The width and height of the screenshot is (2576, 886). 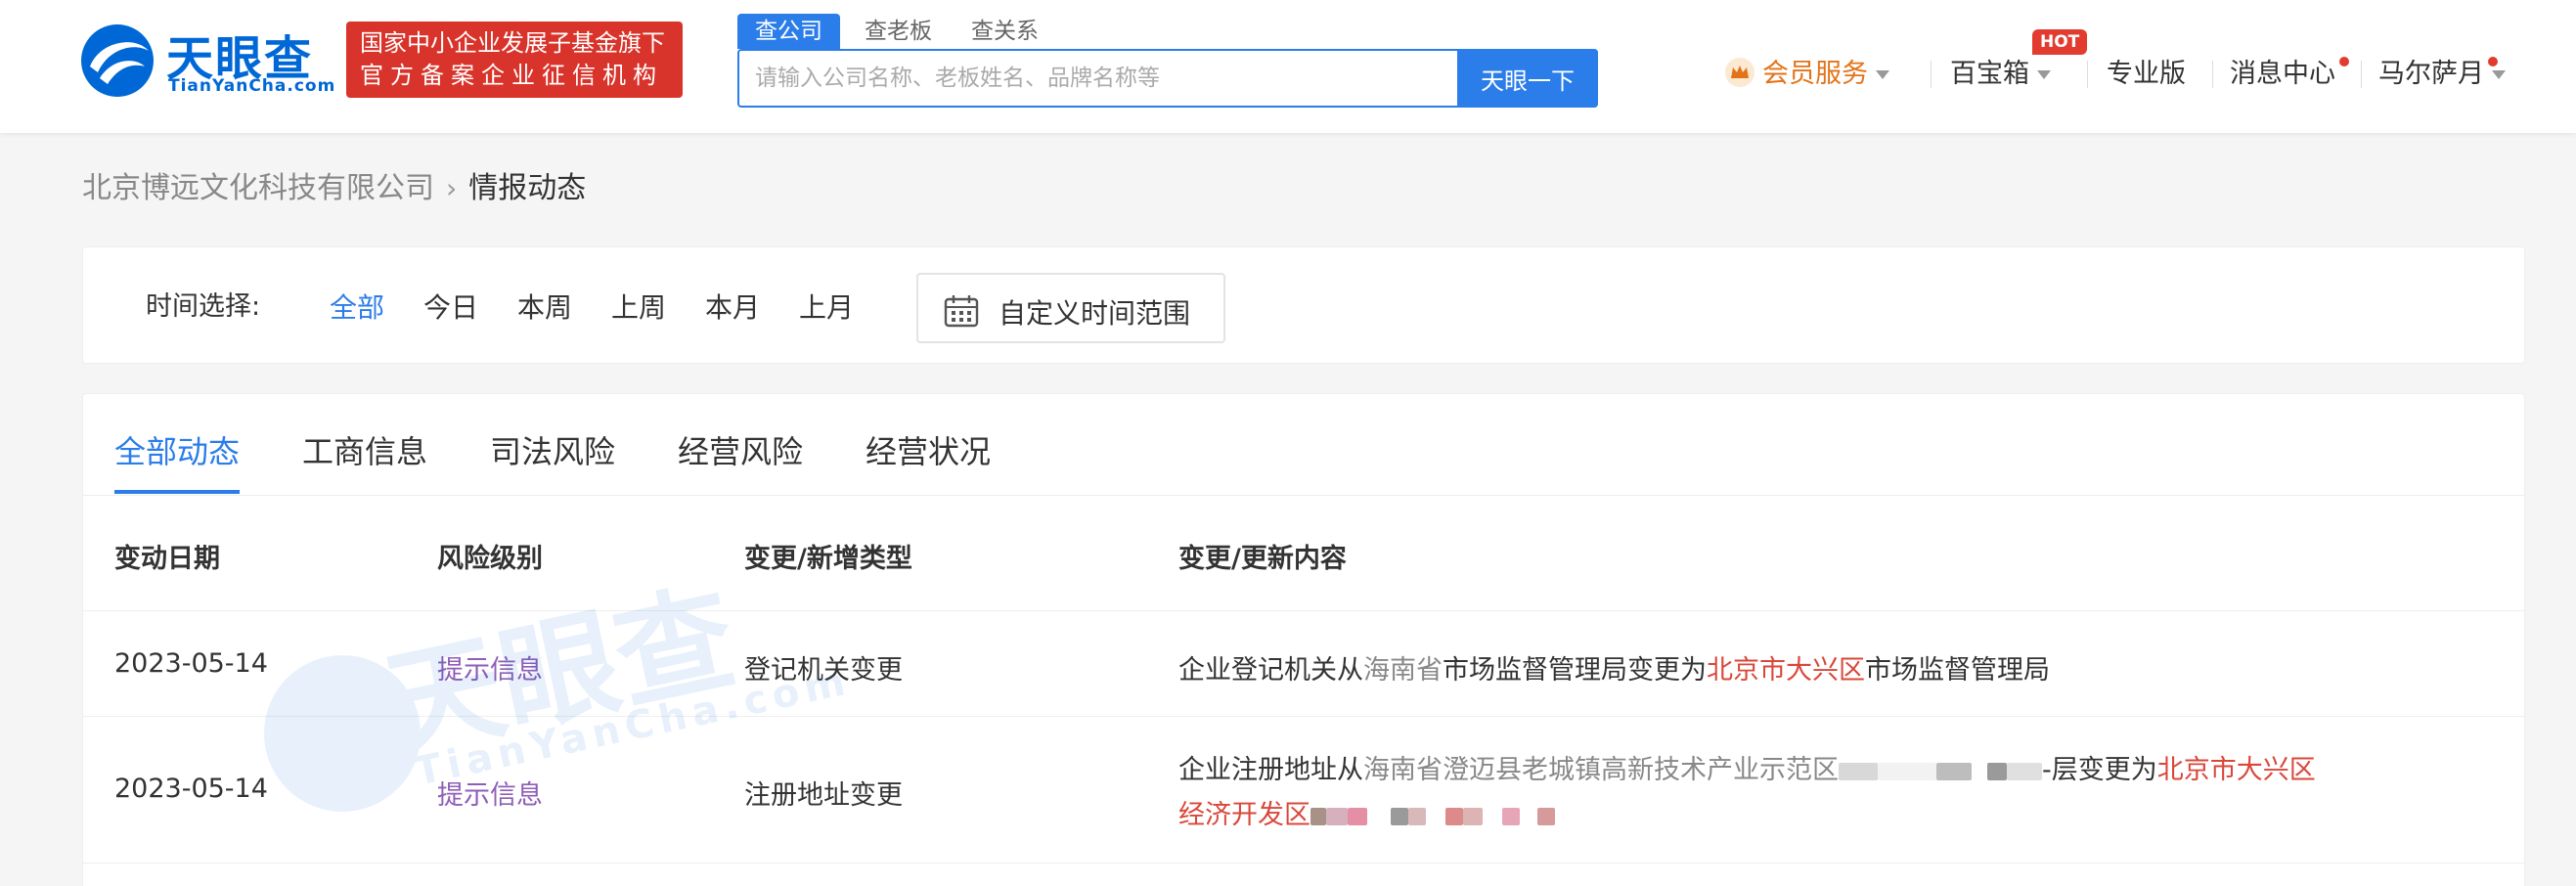 What do you see at coordinates (1005, 32) in the screenshot?
I see `search-tab-relation: 查关系` at bounding box center [1005, 32].